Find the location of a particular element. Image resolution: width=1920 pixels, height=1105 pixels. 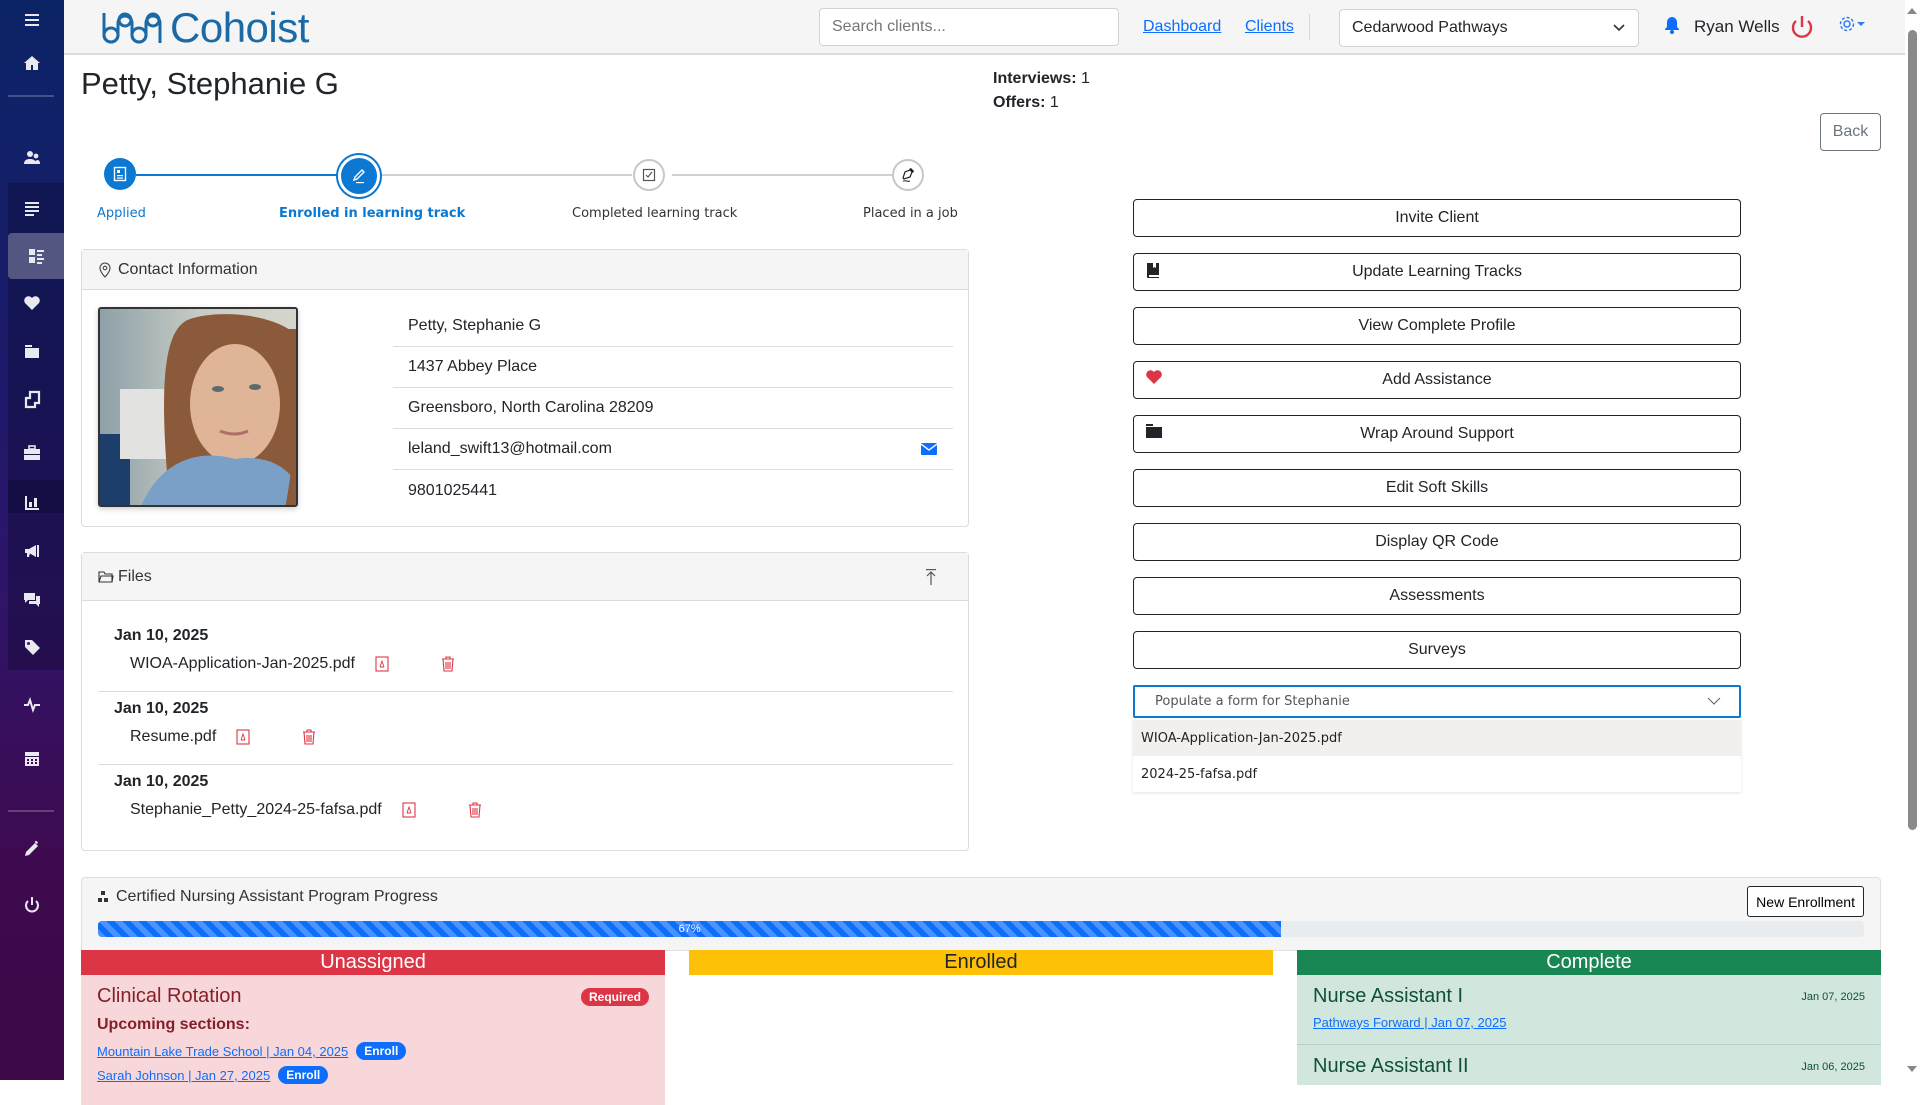

checkbox-icon is located at coordinates (649, 175).